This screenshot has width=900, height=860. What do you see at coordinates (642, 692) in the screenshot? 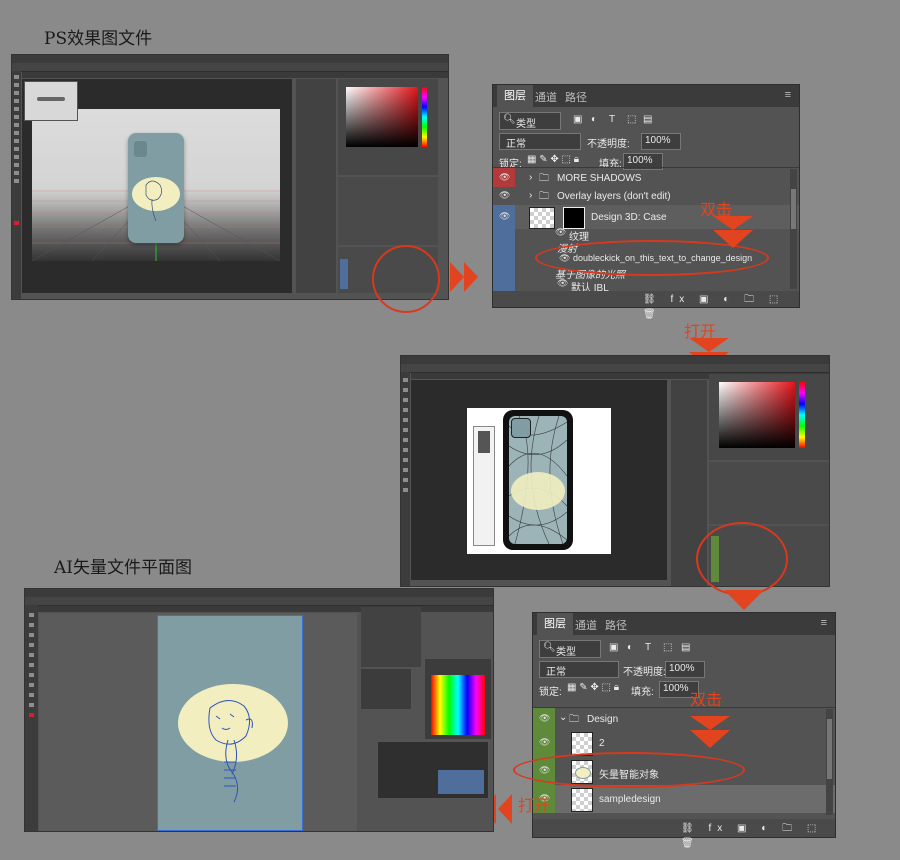
I see `fill-label: 填充:` at bounding box center [642, 692].